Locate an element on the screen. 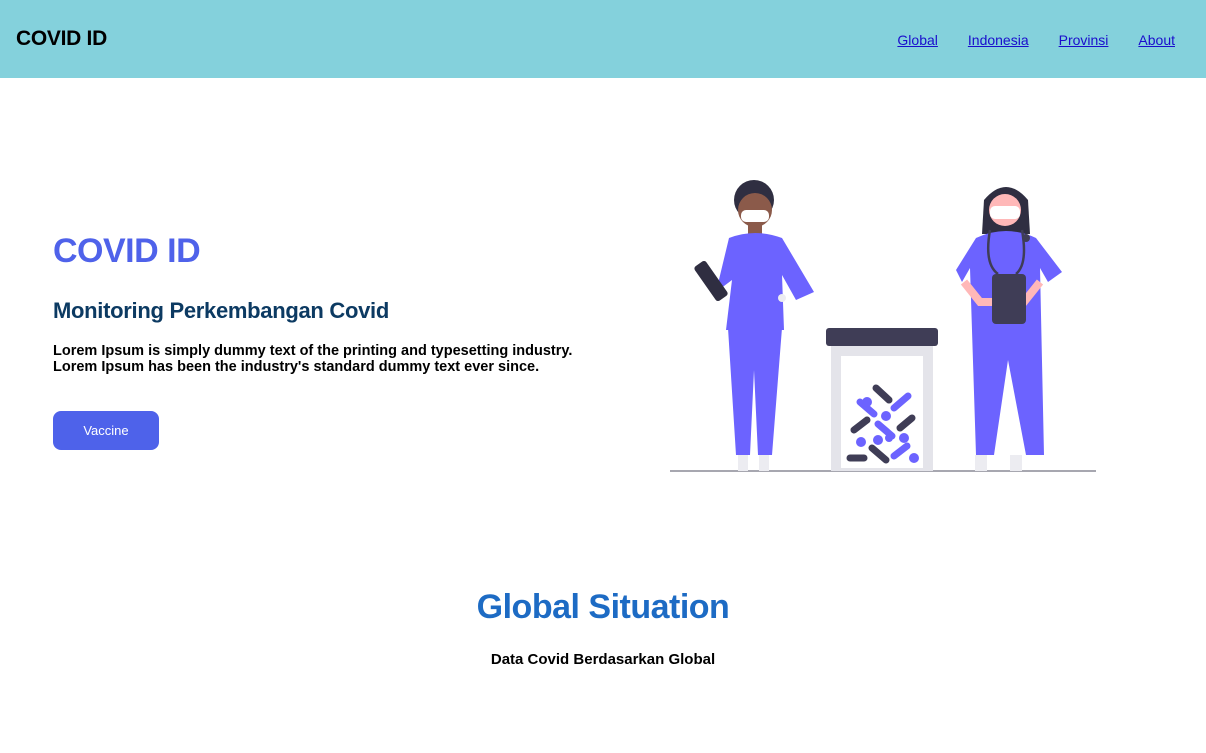  nav-link-provinsi: Provinsi is located at coordinates (1084, 40).